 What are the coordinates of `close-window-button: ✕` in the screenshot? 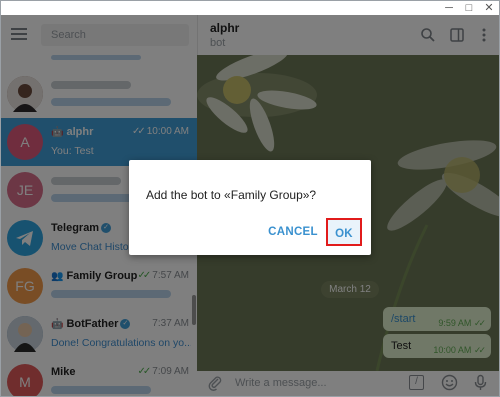 It's located at (489, 8).